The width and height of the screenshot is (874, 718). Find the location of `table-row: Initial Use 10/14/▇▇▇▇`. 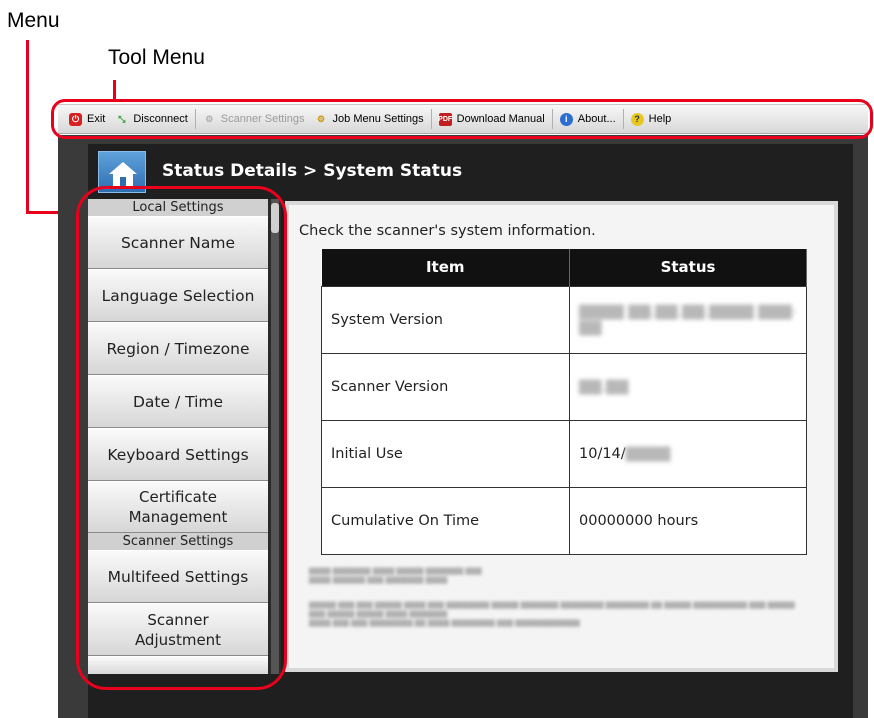

table-row: Initial Use 10/14/▇▇▇▇ is located at coordinates (564, 453).